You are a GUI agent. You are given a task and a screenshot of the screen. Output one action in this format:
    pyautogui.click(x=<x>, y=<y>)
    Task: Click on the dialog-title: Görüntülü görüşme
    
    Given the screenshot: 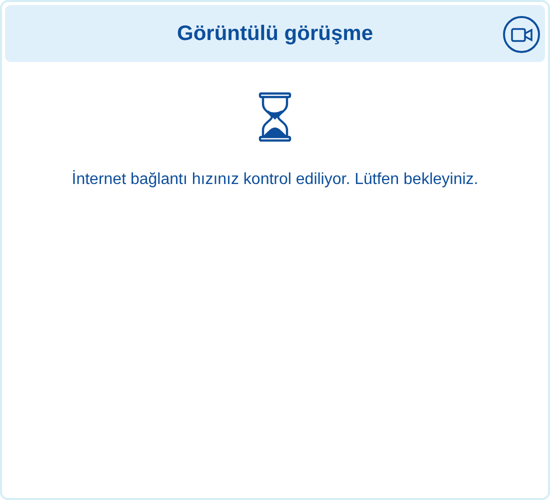 What is the action you would take?
    pyautogui.click(x=275, y=33)
    